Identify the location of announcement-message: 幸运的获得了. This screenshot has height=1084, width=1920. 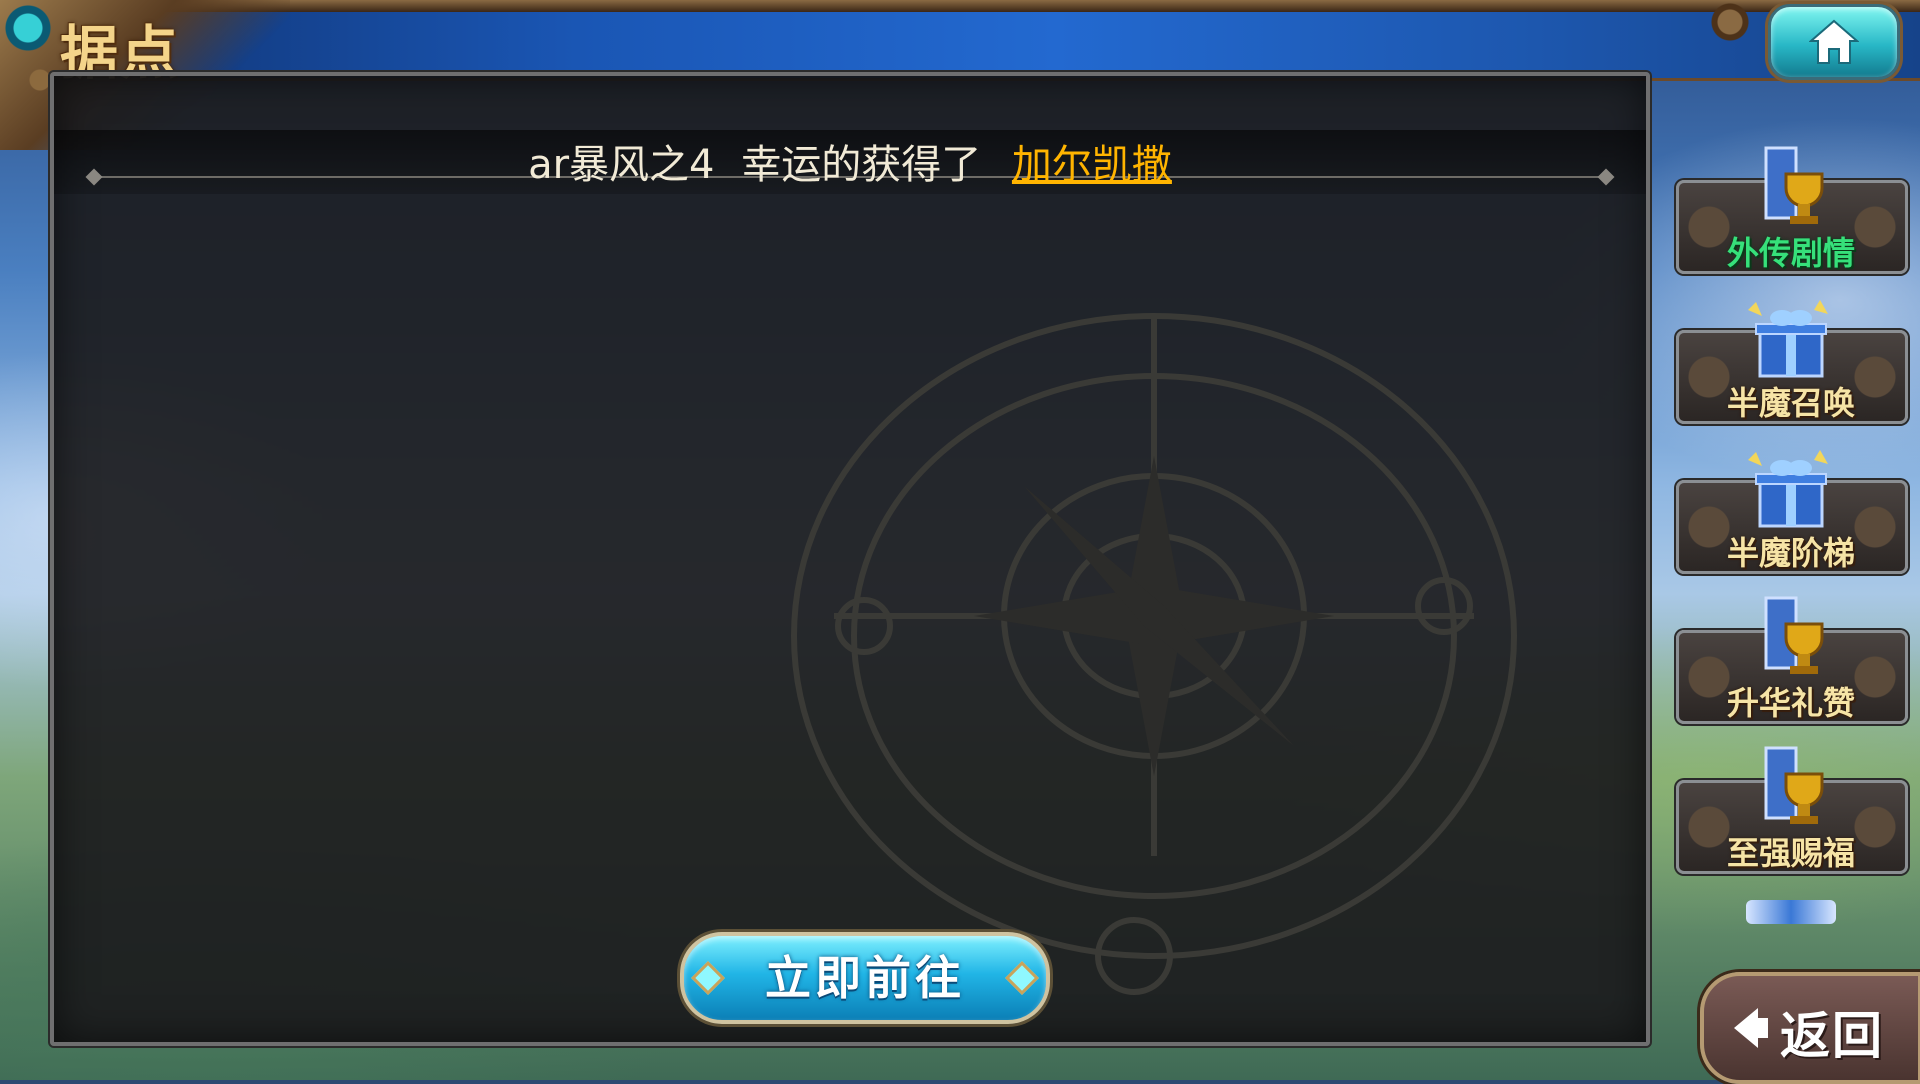
(861, 165).